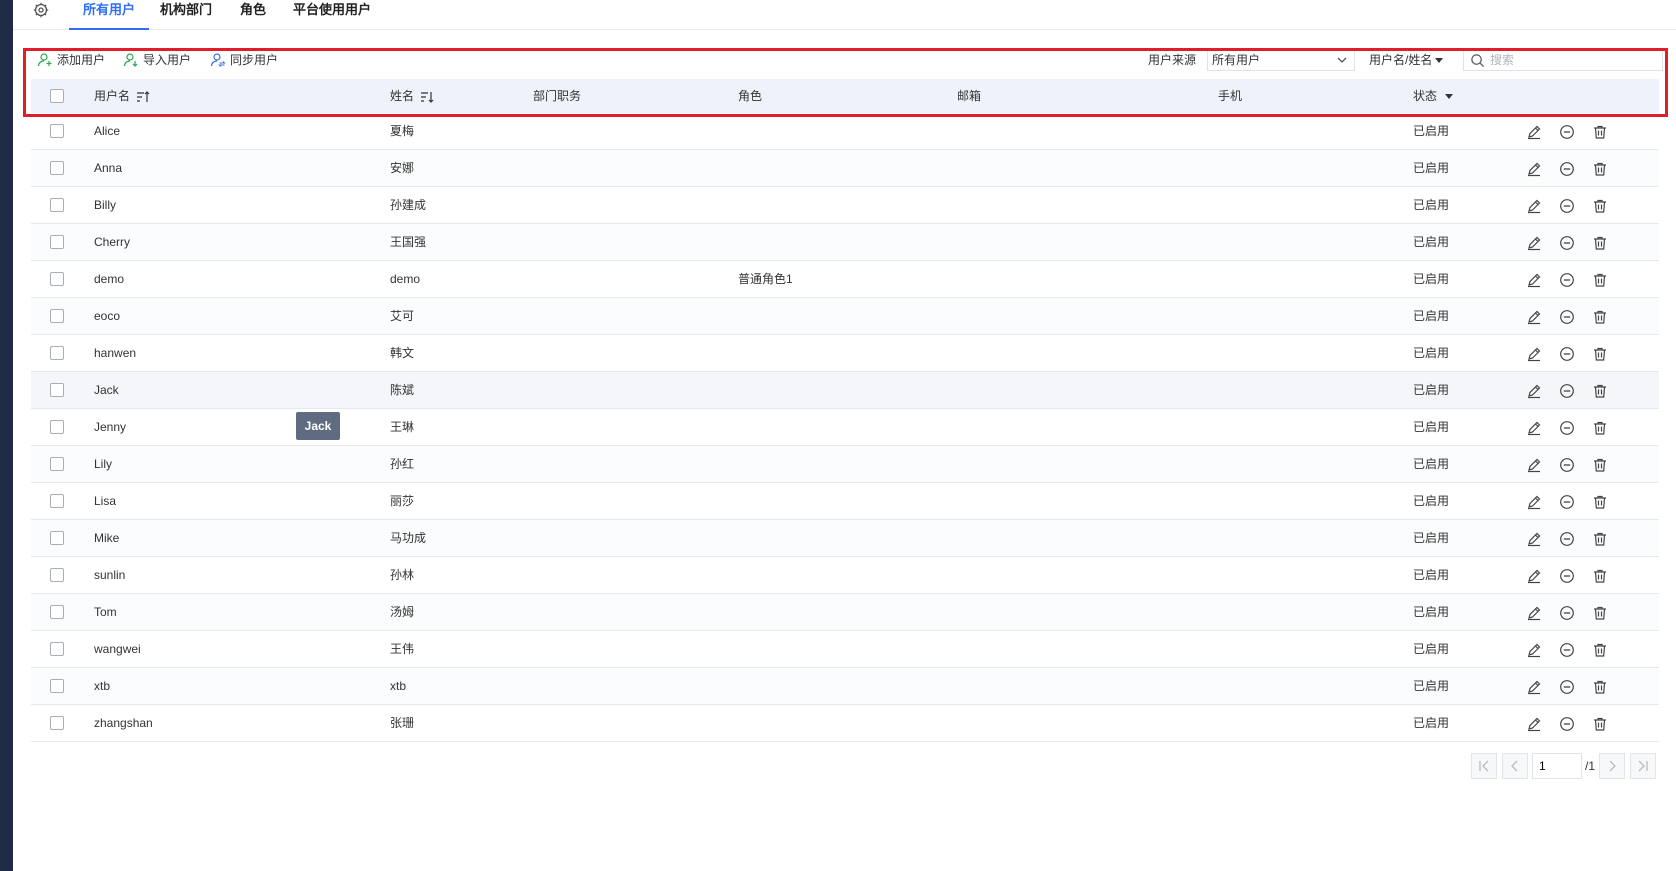 This screenshot has height=871, width=1676. What do you see at coordinates (845, 723) in the screenshot?
I see `table-row: zhangshan 张珊 已启用` at bounding box center [845, 723].